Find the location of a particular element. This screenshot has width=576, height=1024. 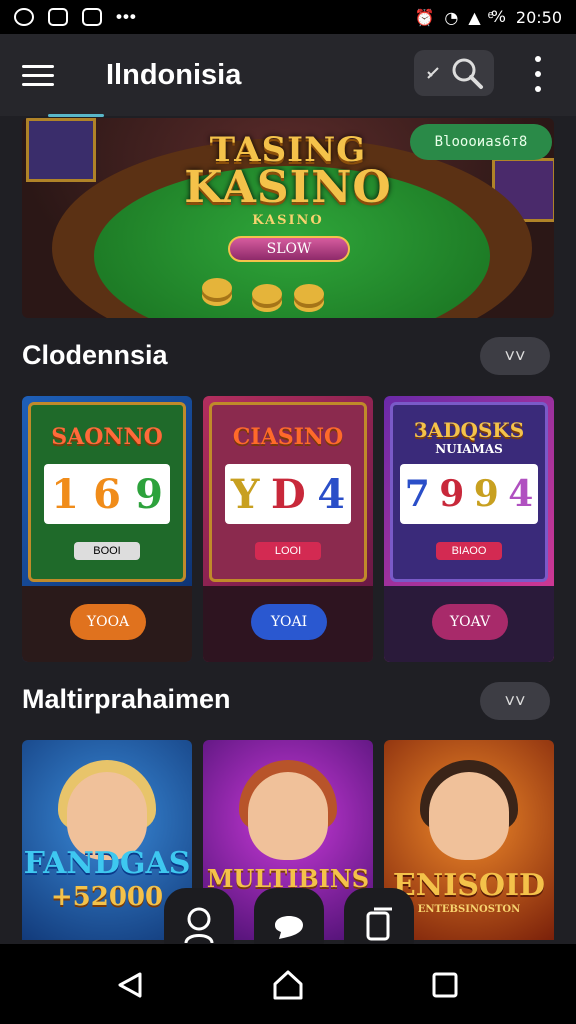

search-icon is located at coordinates (467, 73).